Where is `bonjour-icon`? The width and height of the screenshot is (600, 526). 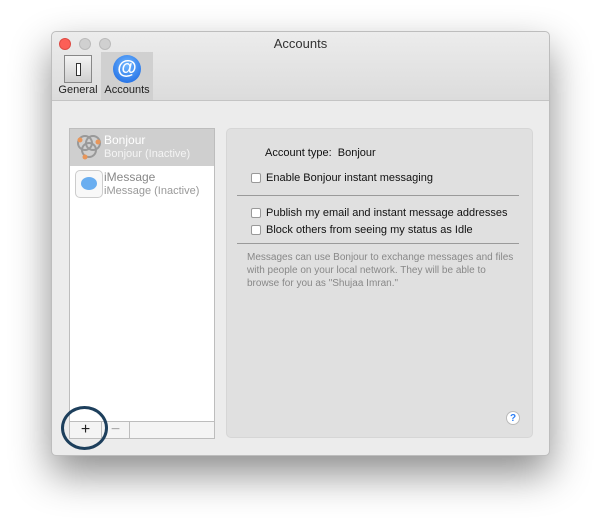
bonjour-icon is located at coordinates (89, 147).